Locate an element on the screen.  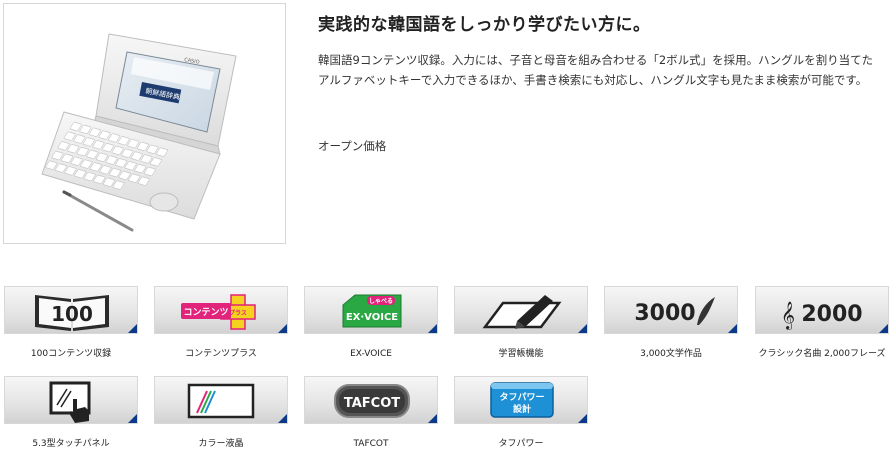
product-headline: 実践的な韓国語をしっかり学びたい方に。 is located at coordinates (484, 25).